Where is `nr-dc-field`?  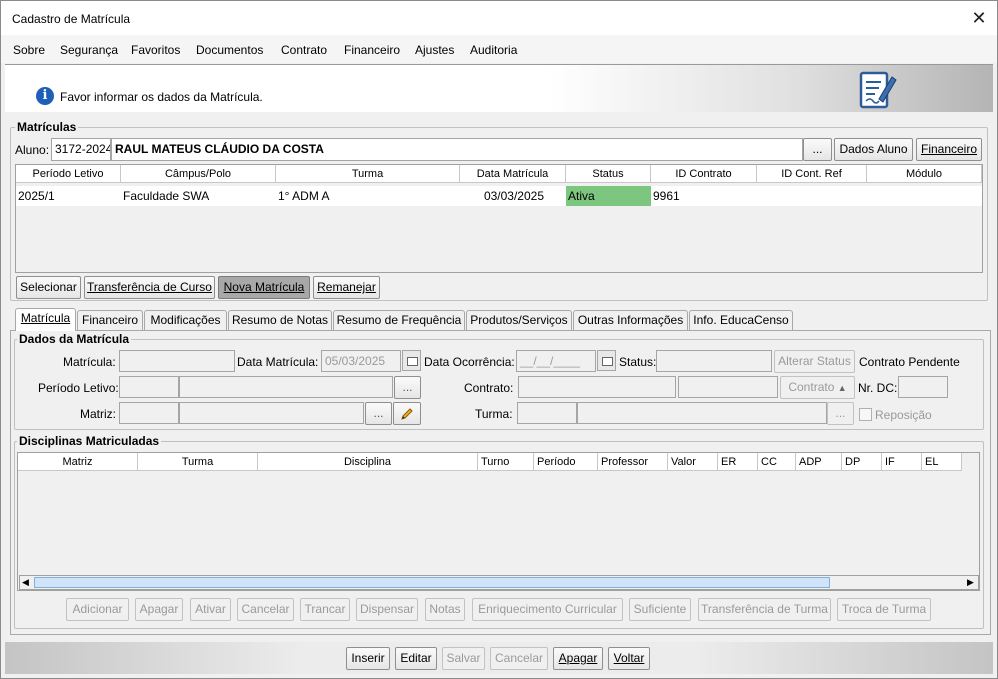
nr-dc-field is located at coordinates (923, 387).